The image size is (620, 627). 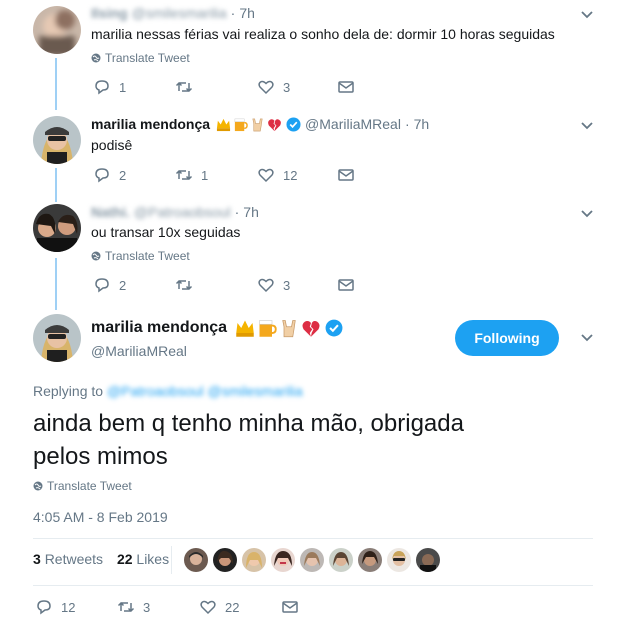 I want to click on likes-stat: 22 Likes, so click(x=143, y=559).